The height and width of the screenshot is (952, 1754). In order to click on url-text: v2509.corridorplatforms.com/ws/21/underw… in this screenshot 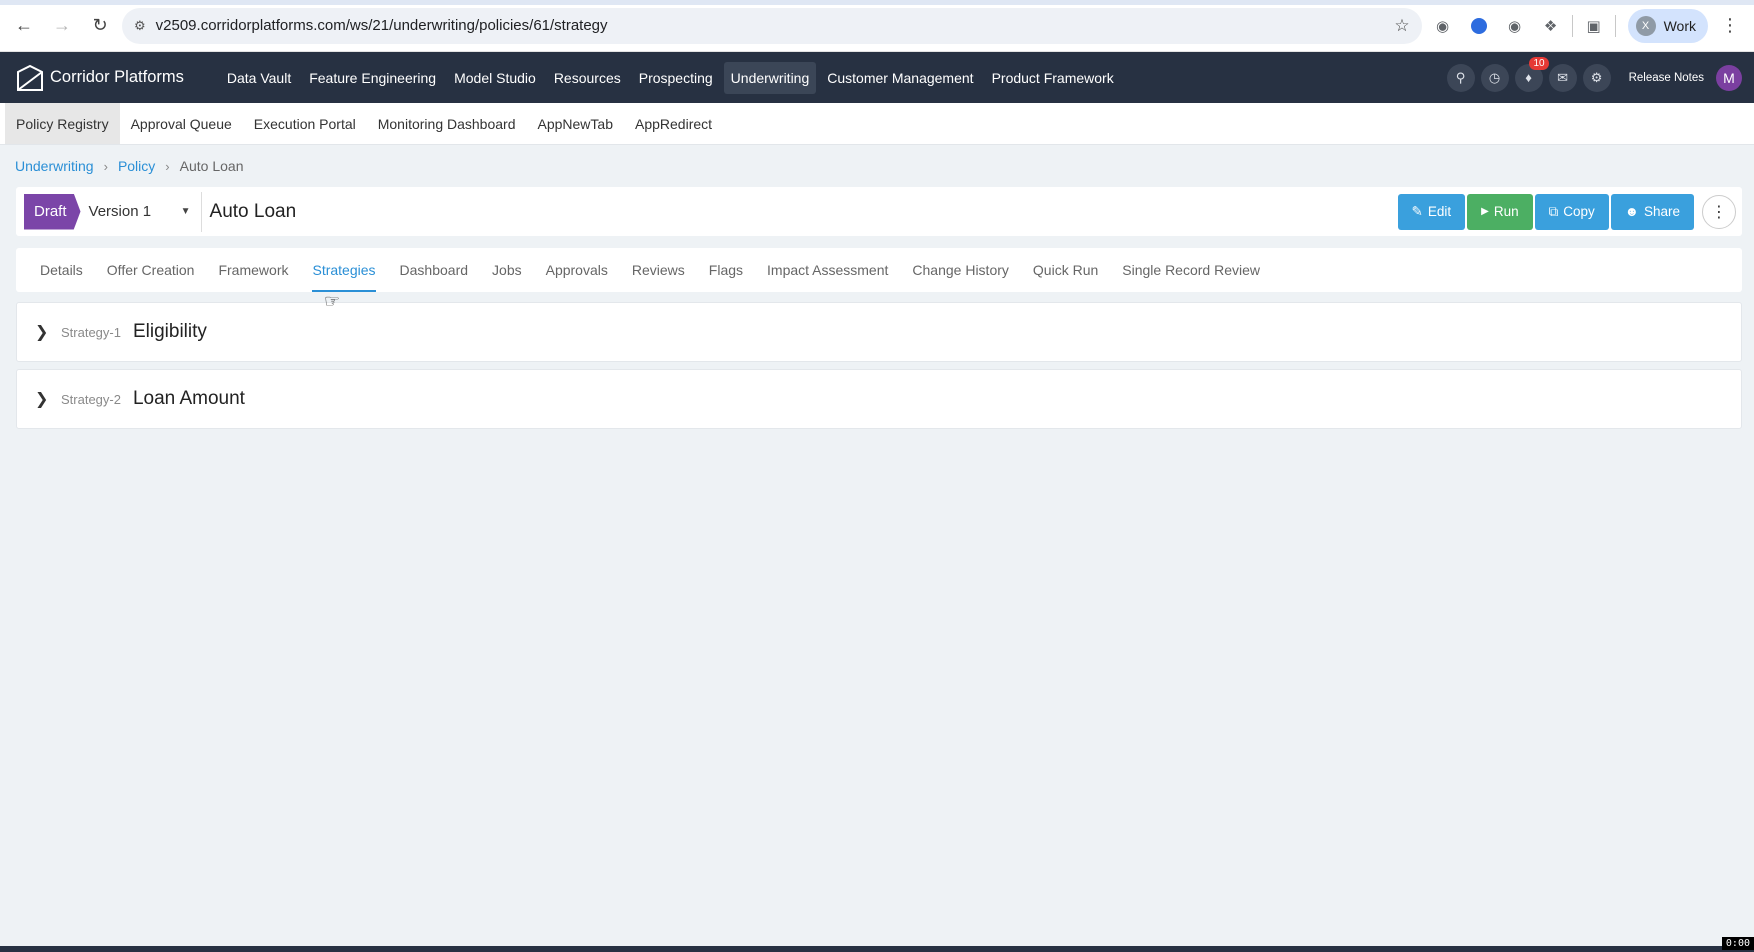, I will do `click(770, 25)`.